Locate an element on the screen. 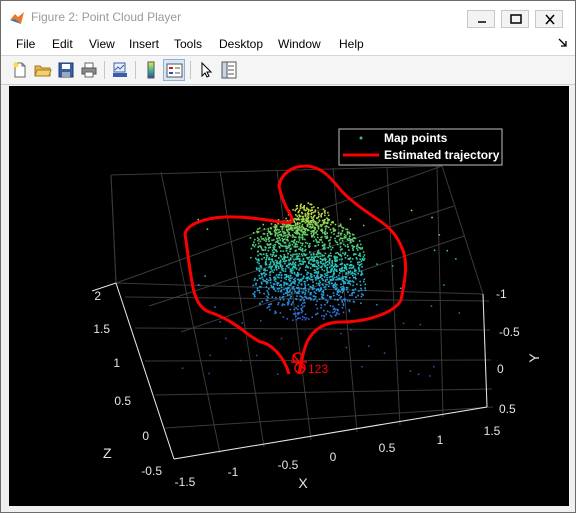 Image resolution: width=576 pixels, height=513 pixels. property-inspector-button is located at coordinates (229, 70).